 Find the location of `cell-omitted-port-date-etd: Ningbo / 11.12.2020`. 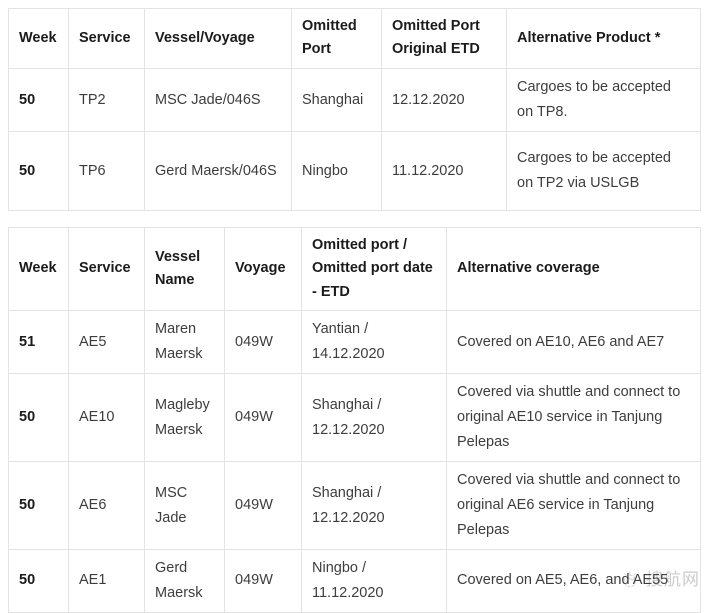

cell-omitted-port-date-etd: Ningbo / 11.12.2020 is located at coordinates (374, 581).